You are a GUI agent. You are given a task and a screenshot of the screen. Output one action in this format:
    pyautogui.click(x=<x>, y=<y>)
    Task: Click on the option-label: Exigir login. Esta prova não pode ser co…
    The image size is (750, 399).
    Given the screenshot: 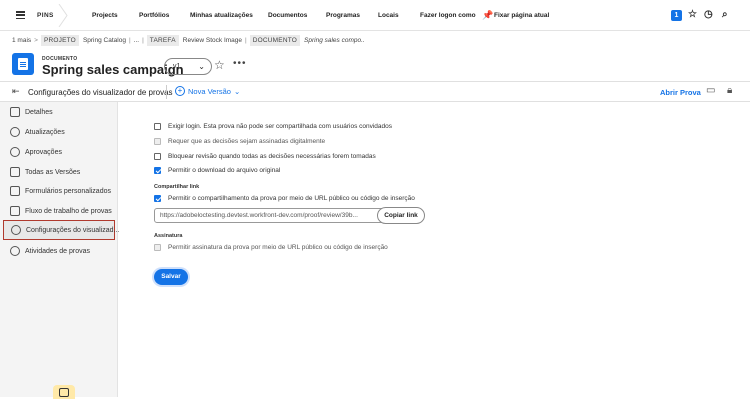 What is the action you would take?
    pyautogui.click(x=280, y=126)
    